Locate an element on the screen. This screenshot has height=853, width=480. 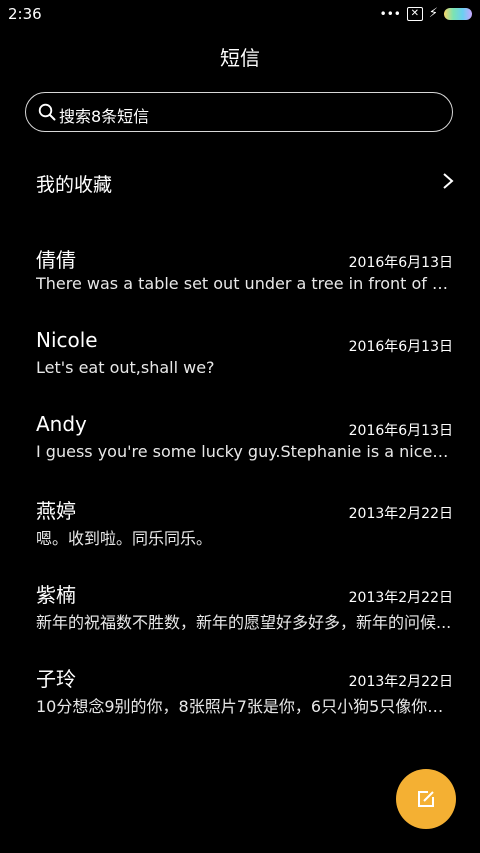
page-title: 短信 is located at coordinates (240, 58).